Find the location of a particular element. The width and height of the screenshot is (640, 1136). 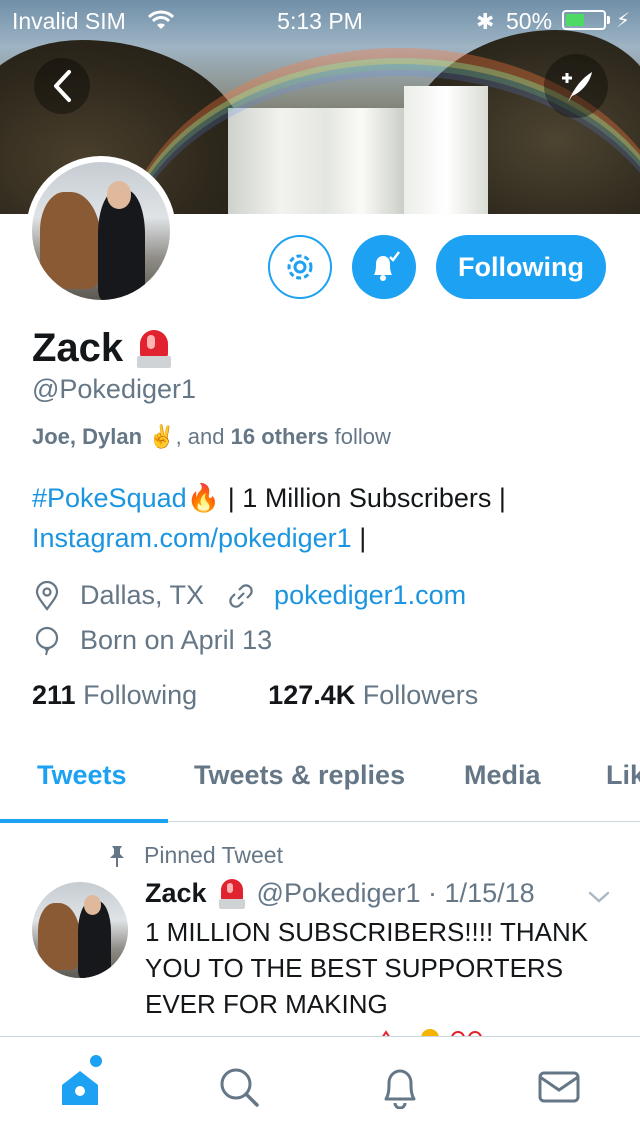

followers-label: Followers is located at coordinates (420, 695).